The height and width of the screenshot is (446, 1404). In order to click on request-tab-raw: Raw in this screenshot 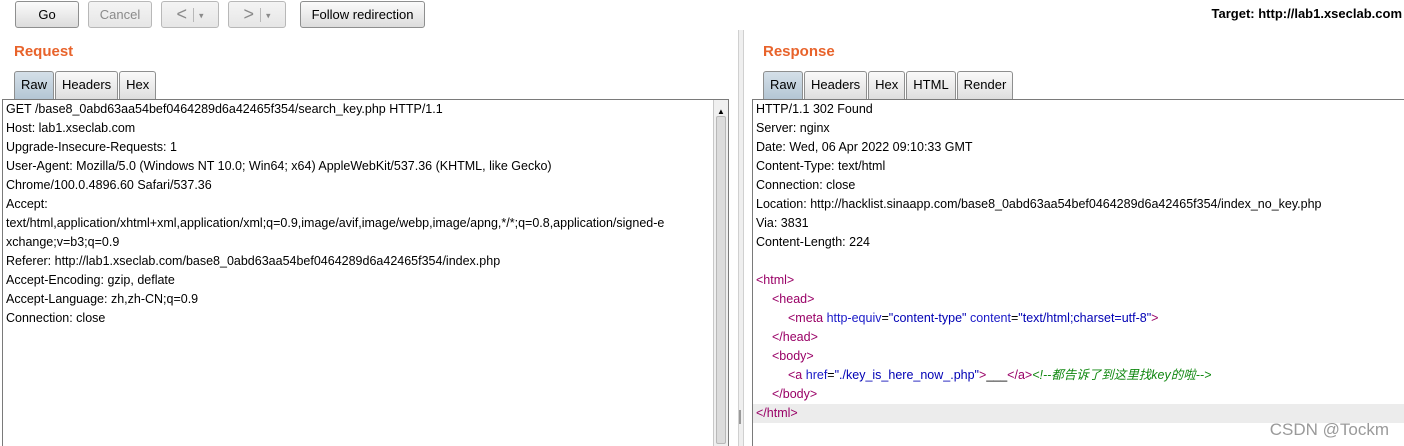, I will do `click(34, 85)`.